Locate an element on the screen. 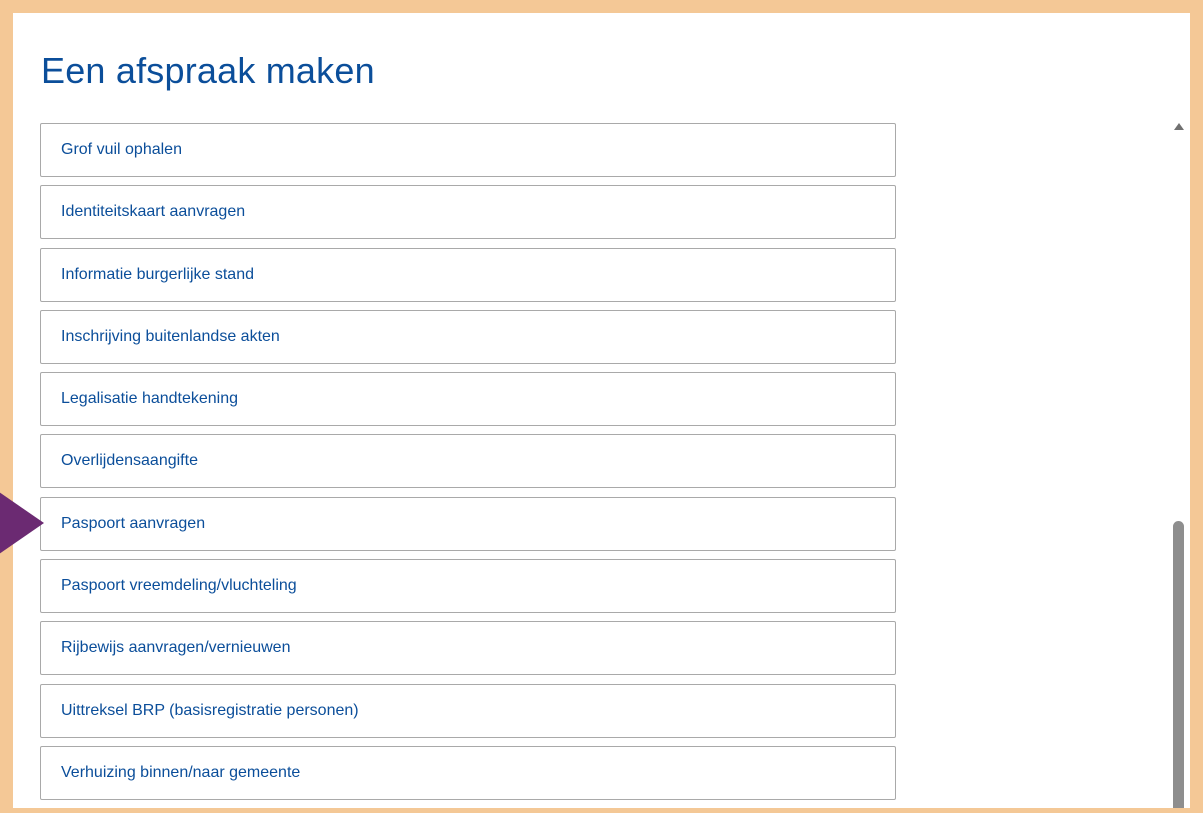 This screenshot has width=1203, height=813. option-label: Grof vuil ophalen is located at coordinates (121, 149).